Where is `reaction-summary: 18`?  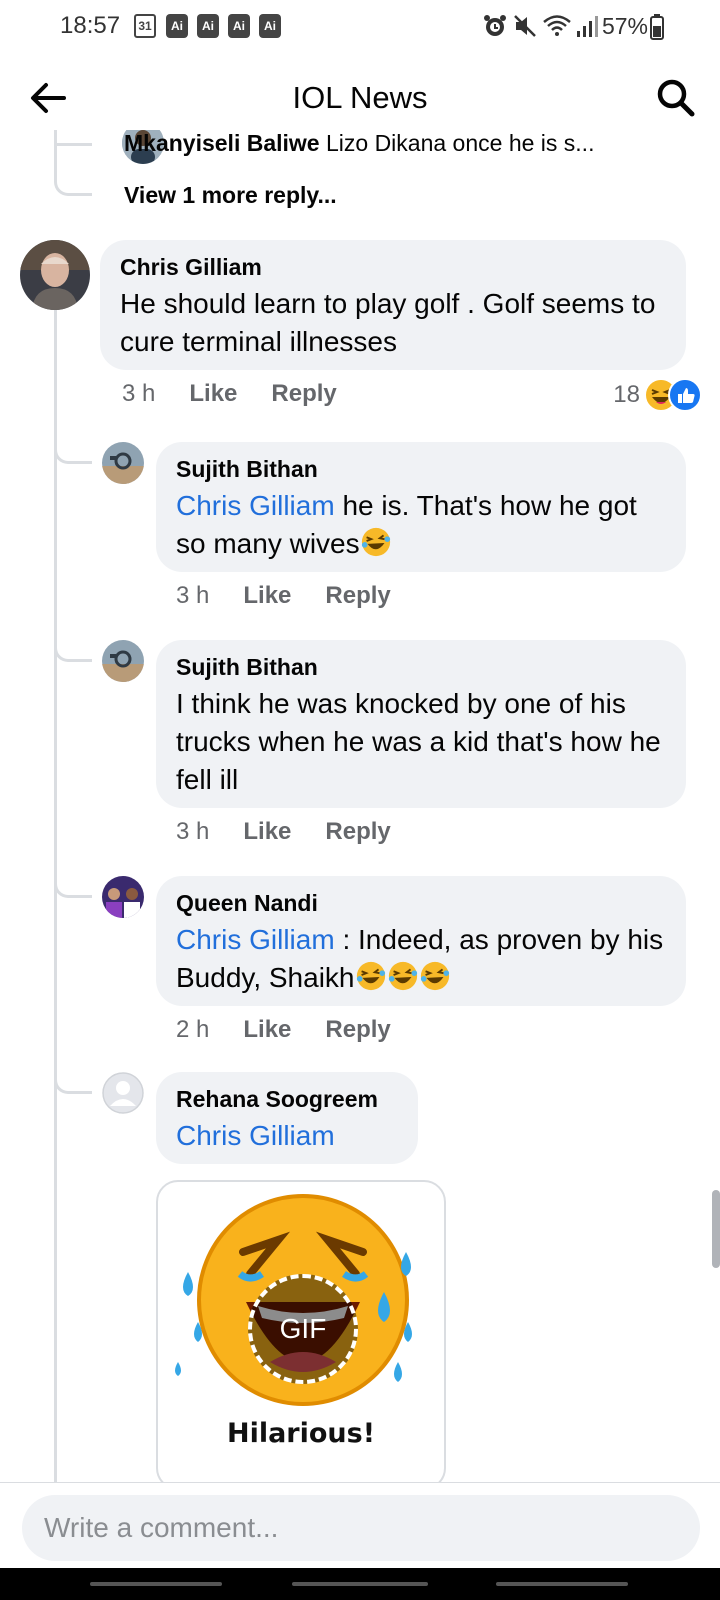
reaction-summary: 18 is located at coordinates (657, 395).